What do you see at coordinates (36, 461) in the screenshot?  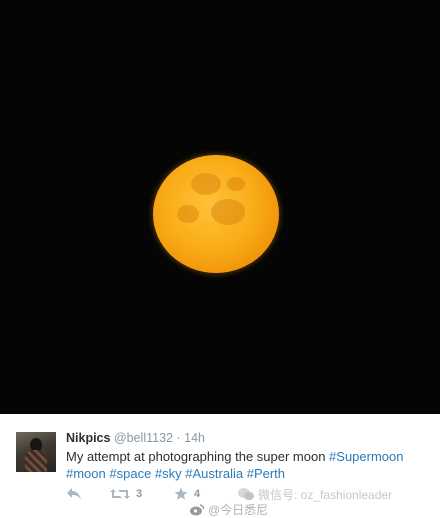 I see `avatar-body` at bounding box center [36, 461].